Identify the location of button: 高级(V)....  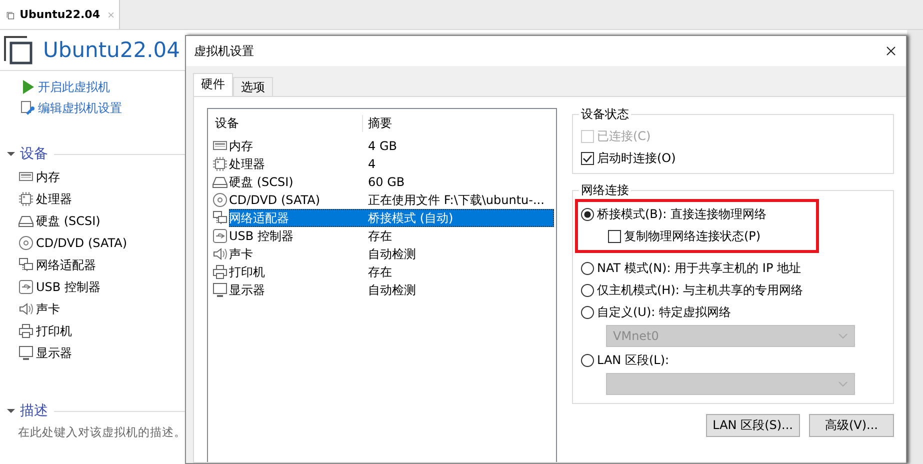
(851, 425).